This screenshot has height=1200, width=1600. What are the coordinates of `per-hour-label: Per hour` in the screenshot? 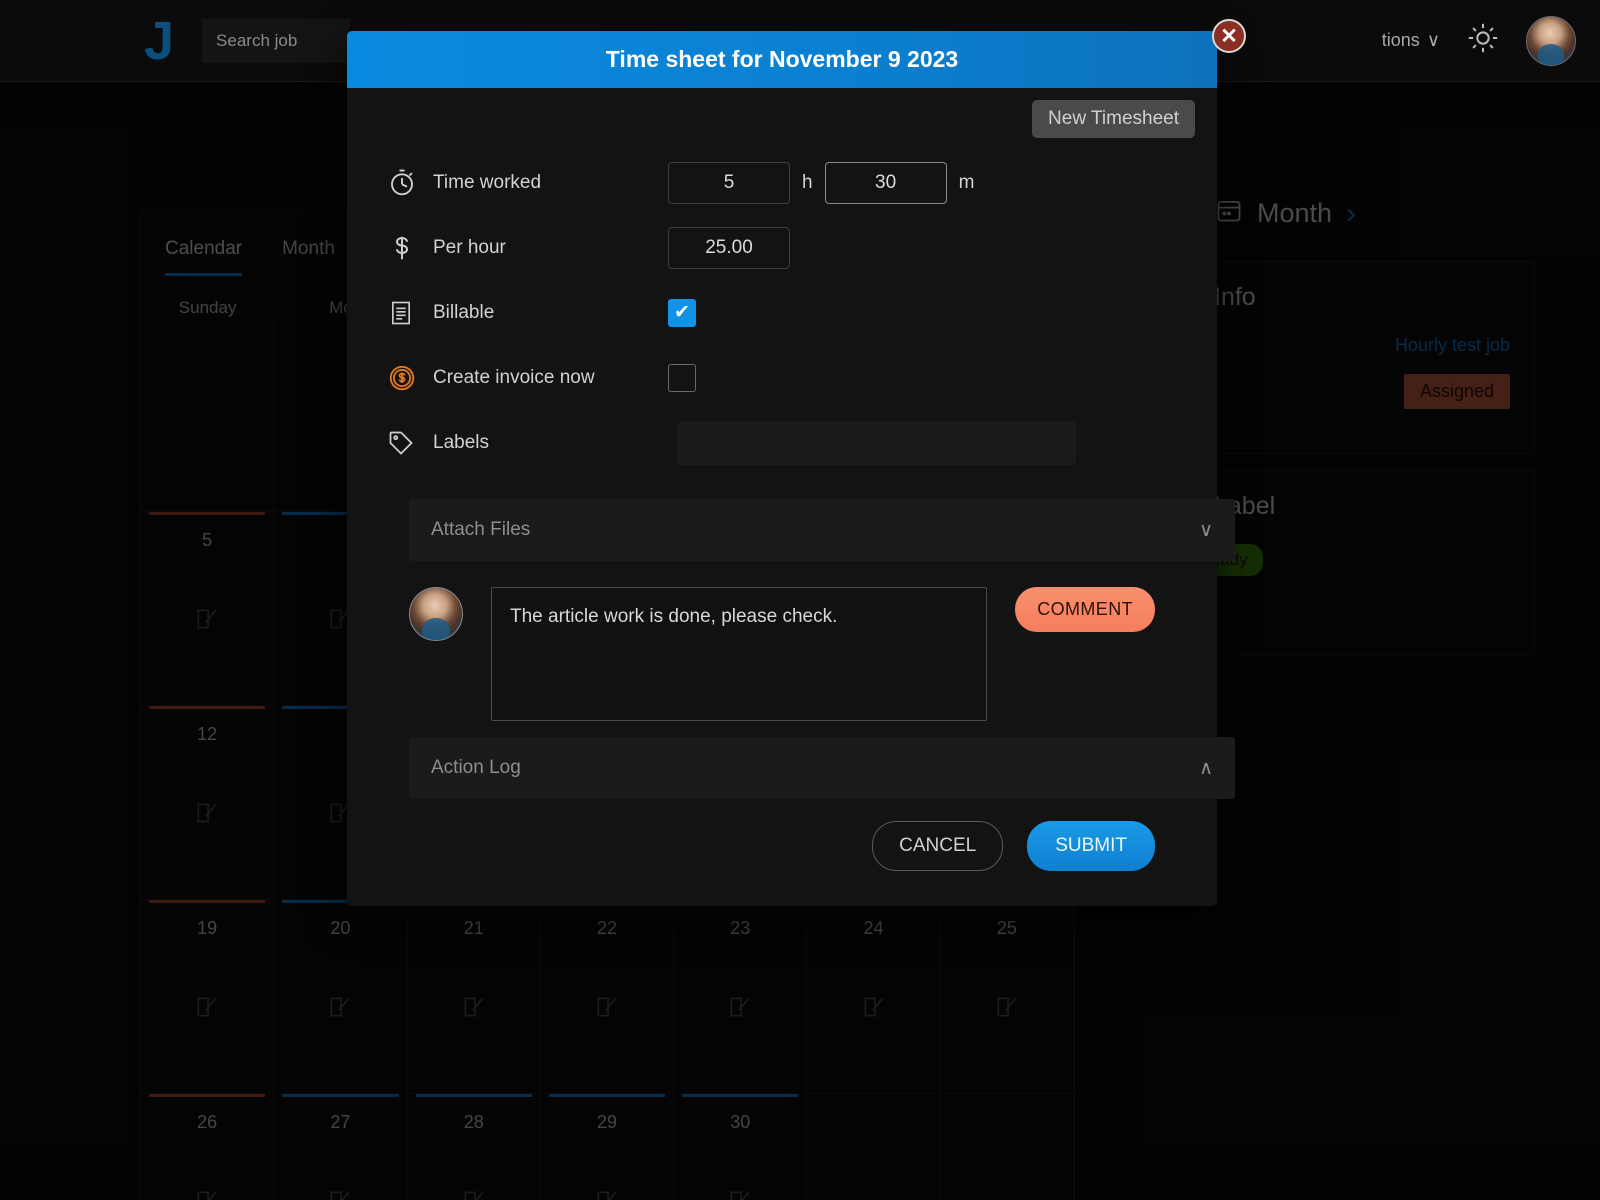 It's located at (469, 247).